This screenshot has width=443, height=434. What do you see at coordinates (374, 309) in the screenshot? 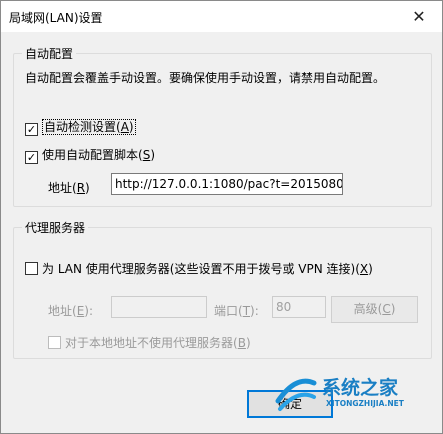
I see `advanced-button: 高级(C)` at bounding box center [374, 309].